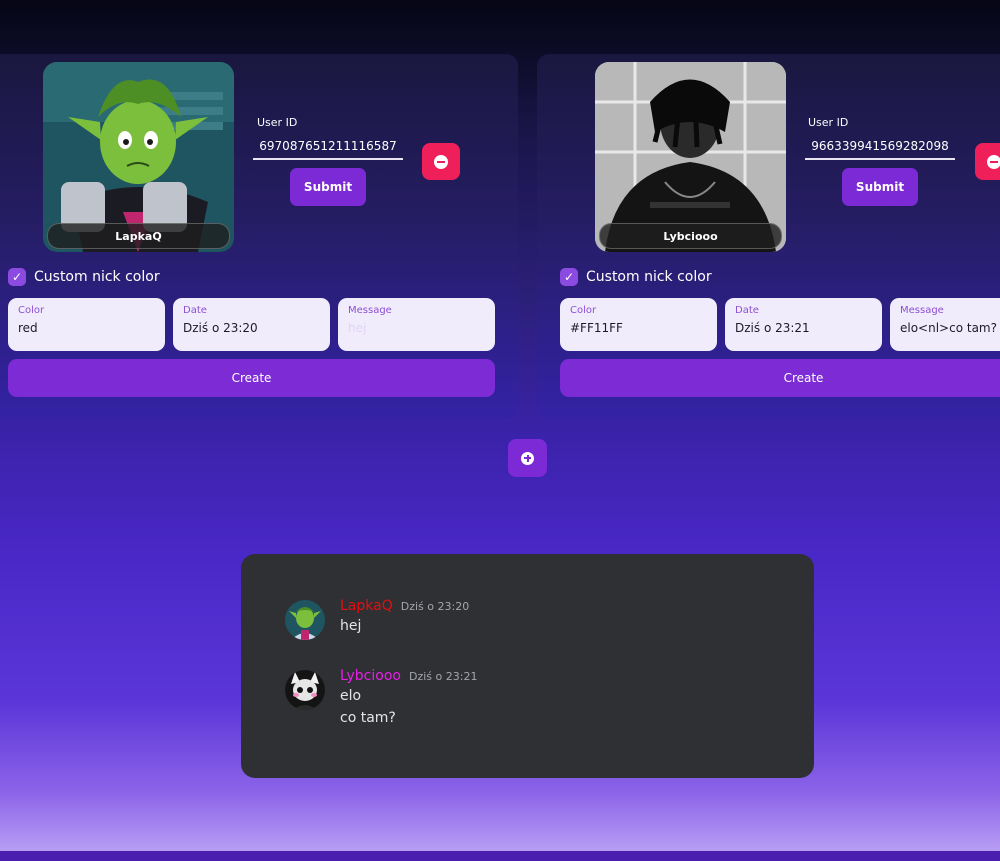 This screenshot has width=1000, height=861. Describe the element at coordinates (540, 606) in the screenshot. I see `preview-message-header: LapkaQ Dziś o 23:20` at that location.